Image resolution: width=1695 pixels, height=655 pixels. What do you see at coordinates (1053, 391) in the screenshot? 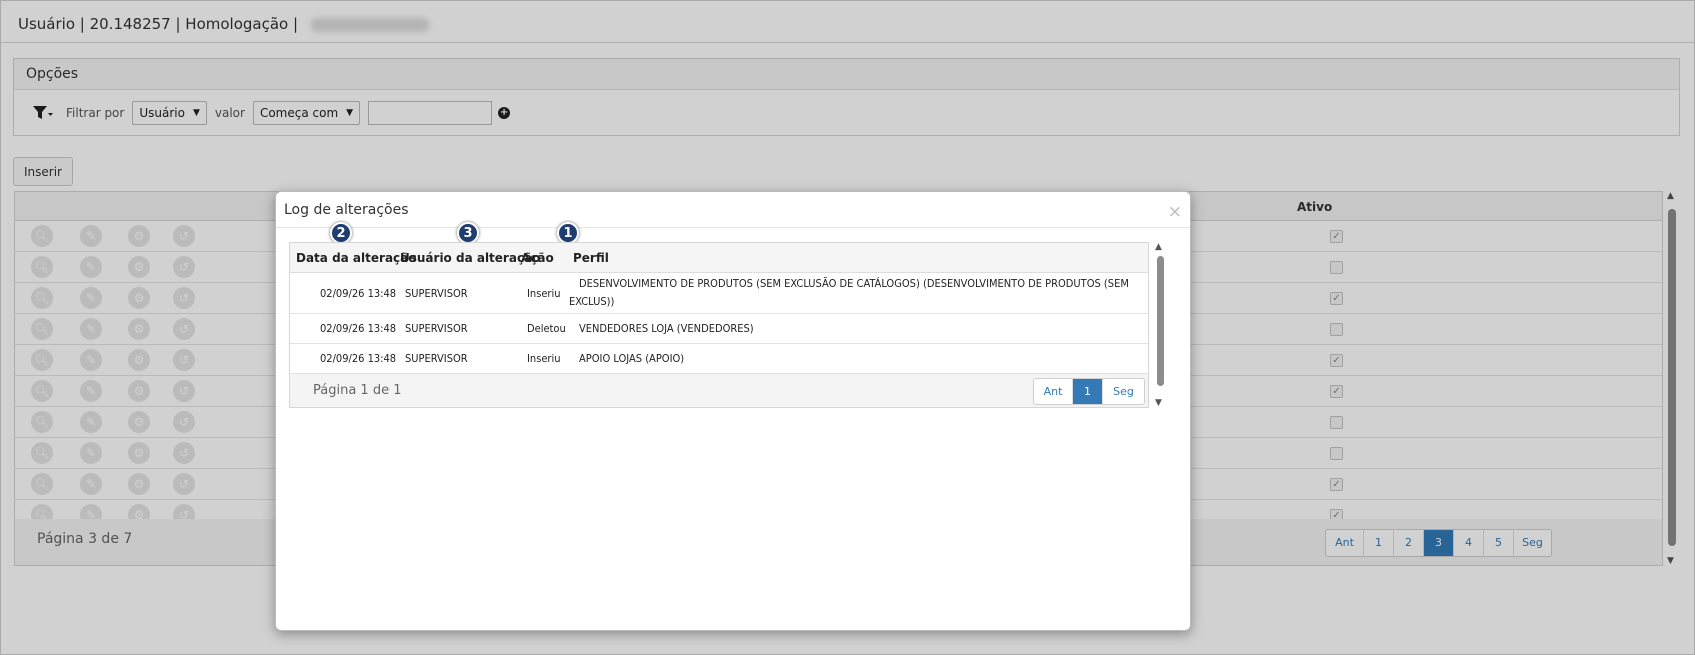
I see `pager-ant: Ant` at bounding box center [1053, 391].